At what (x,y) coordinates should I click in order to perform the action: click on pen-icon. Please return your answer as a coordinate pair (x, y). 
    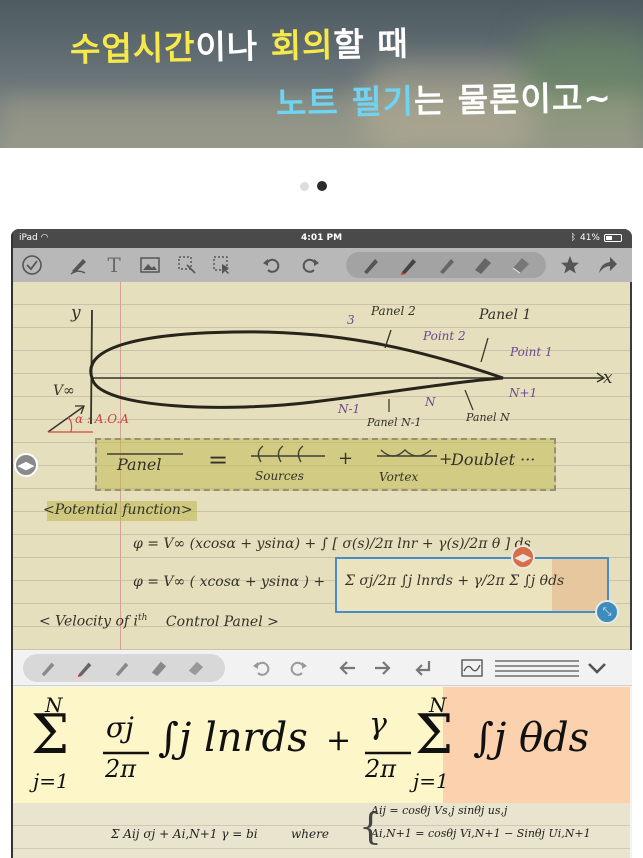
    Looking at the image, I should click on (79, 265).